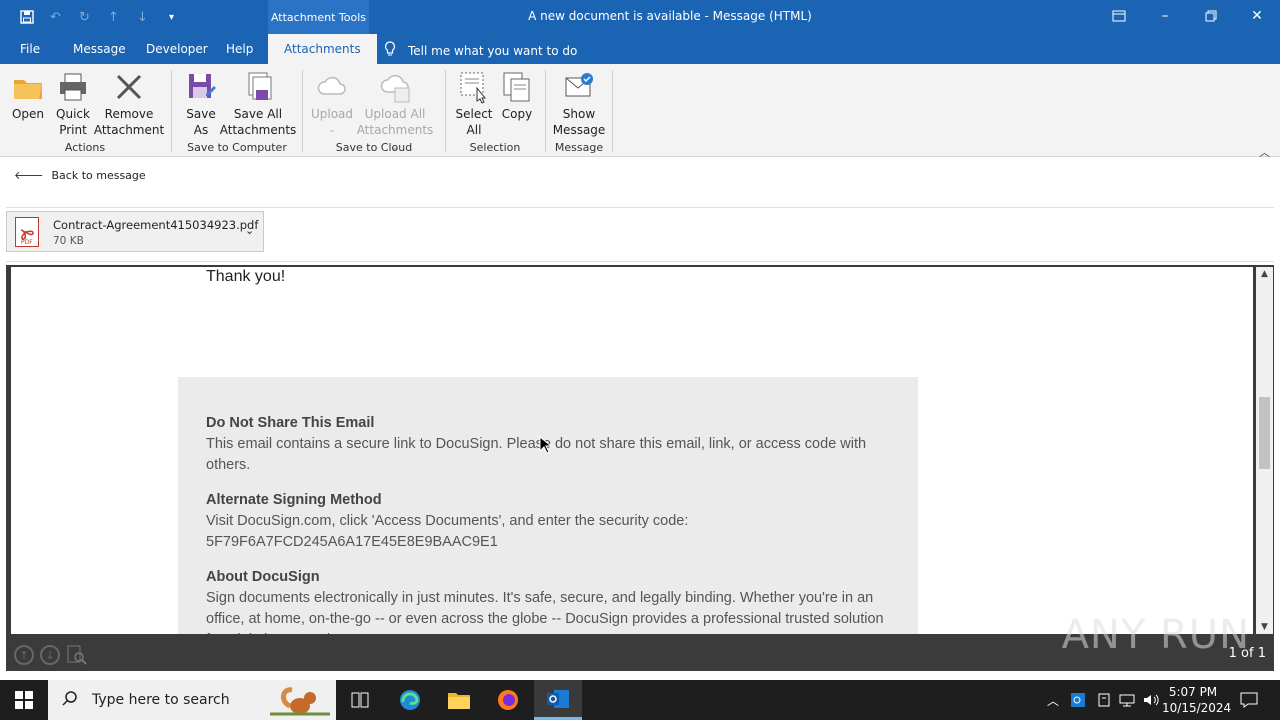 Image resolution: width=1280 pixels, height=720 pixels. I want to click on volume-icon, so click(1151, 701).